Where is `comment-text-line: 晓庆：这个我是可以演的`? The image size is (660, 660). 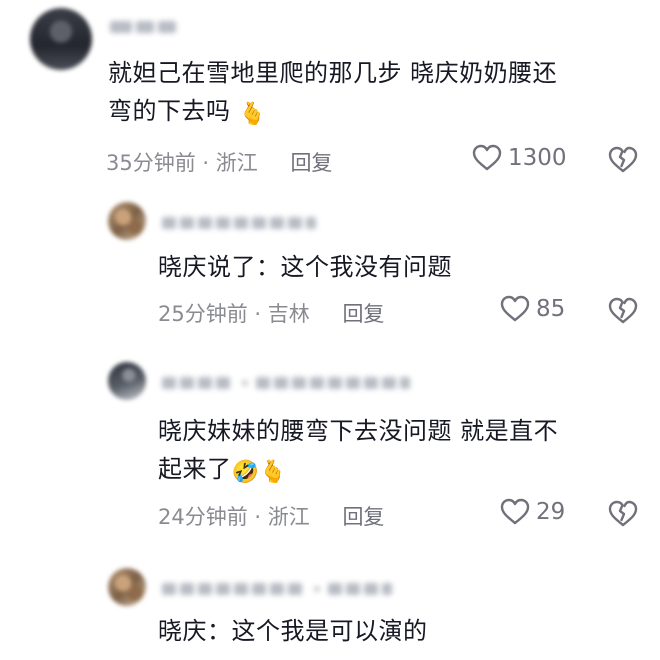
comment-text-line: 晓庆：这个我是可以演的 is located at coordinates (293, 631).